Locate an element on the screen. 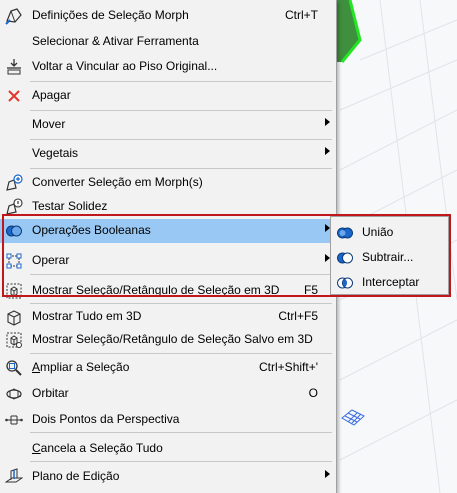  boolean-icon is located at coordinates (14, 231).